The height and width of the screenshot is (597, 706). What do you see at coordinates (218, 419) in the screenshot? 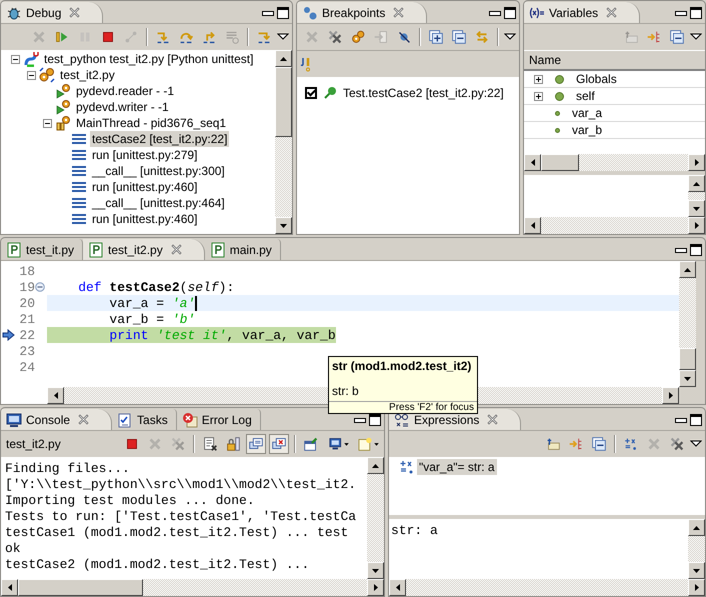
I see `tab: Error Log` at bounding box center [218, 419].